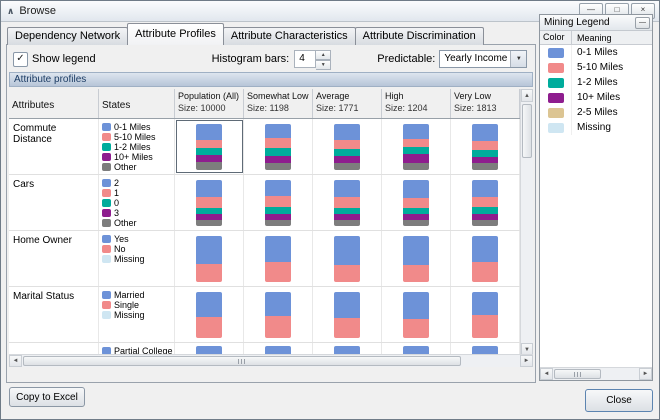  Describe the element at coordinates (594, 37) in the screenshot. I see `legend-meaning-column-header: Meaning` at that location.